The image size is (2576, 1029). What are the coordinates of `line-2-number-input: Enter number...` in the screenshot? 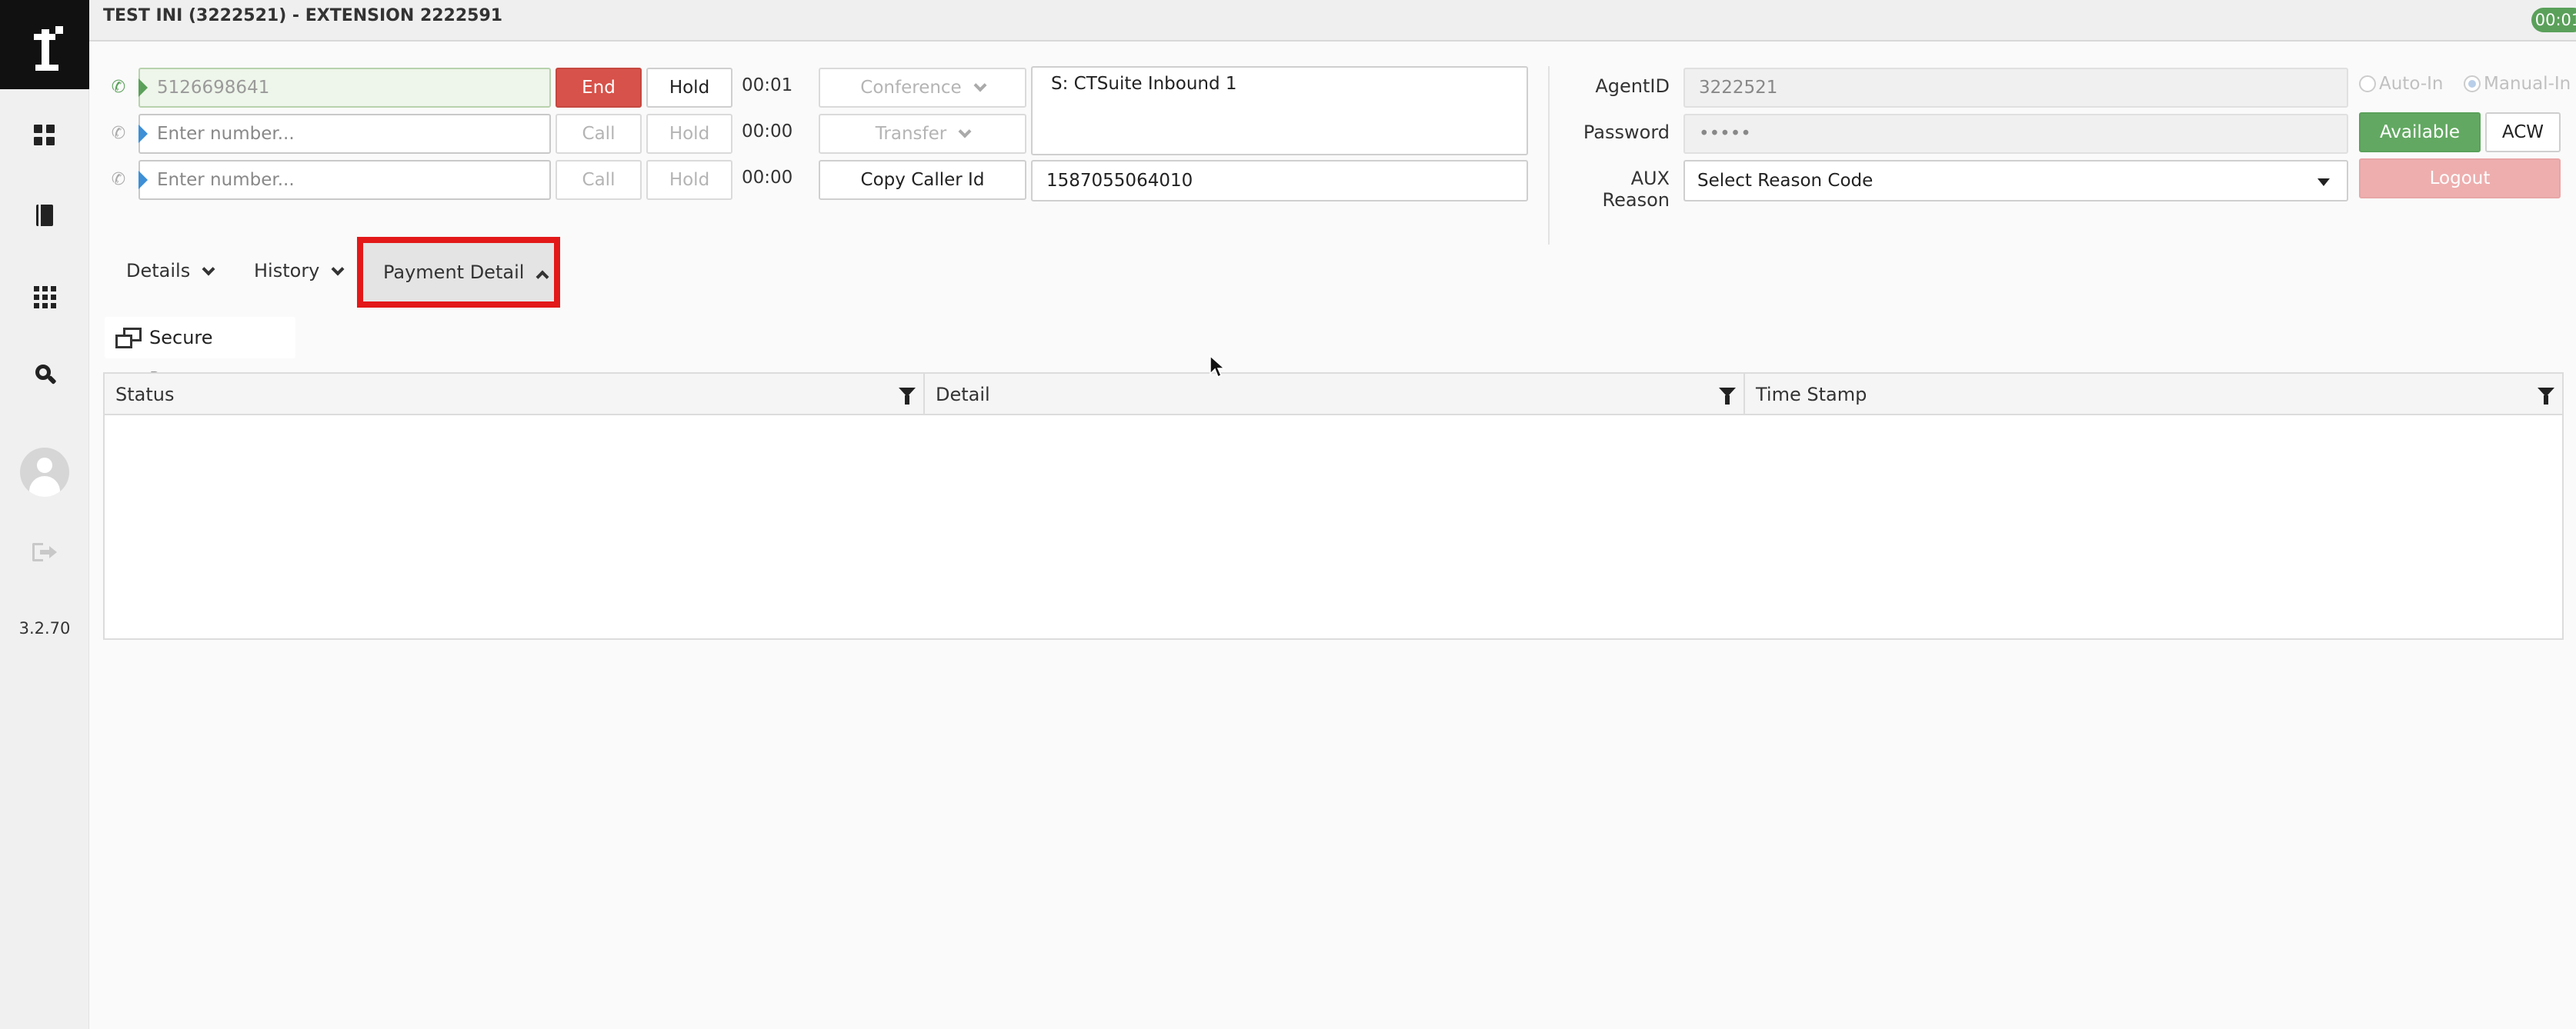 It's located at (344, 134).